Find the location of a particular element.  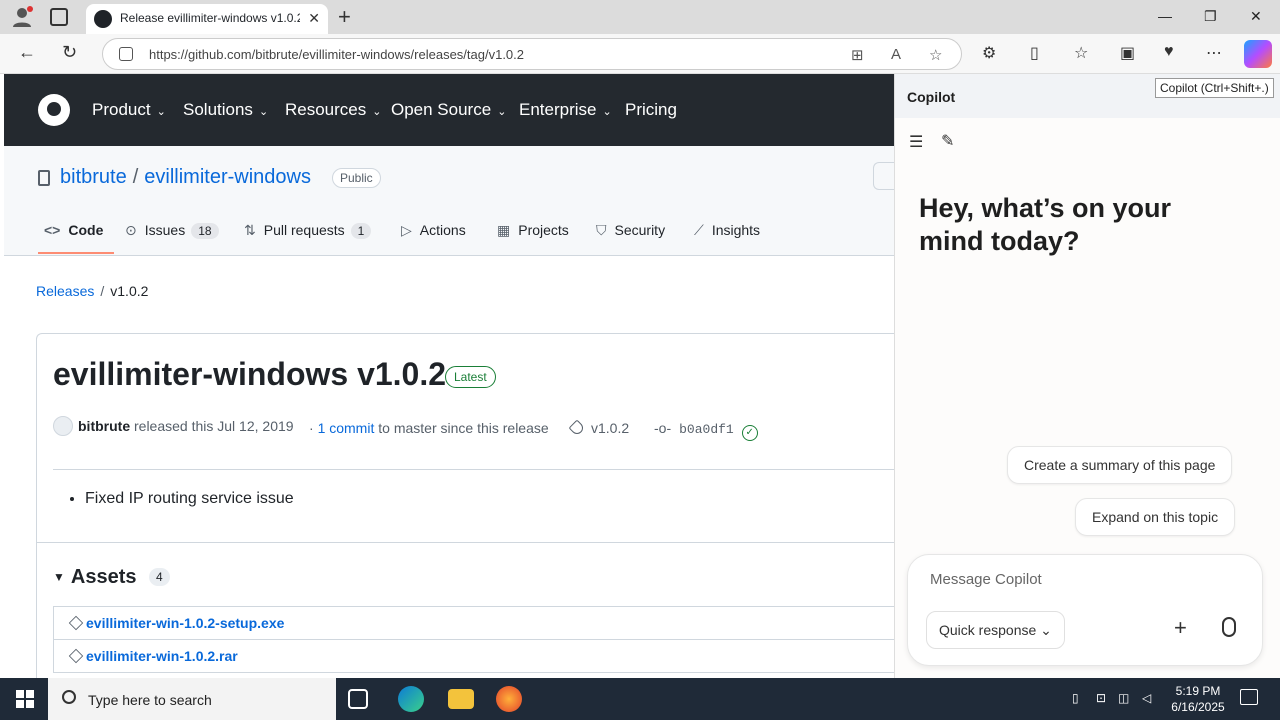

commits-link: 1 commit is located at coordinates (346, 428).